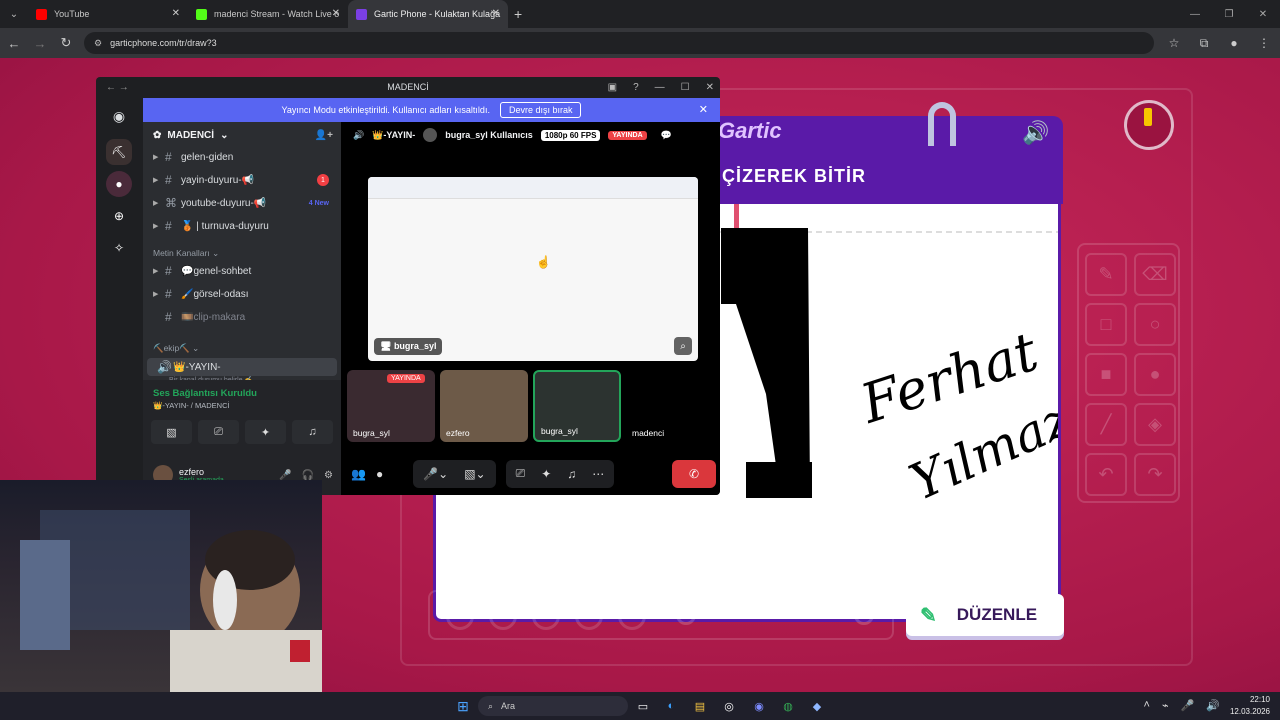  Describe the element at coordinates (242, 157) in the screenshot. I see `channel-gelen-giden: ▶ # gelen-giden` at that location.